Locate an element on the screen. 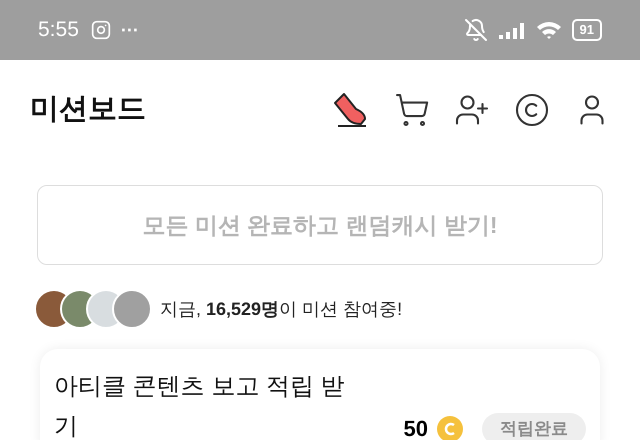 The height and width of the screenshot is (440, 640). battery-indicator: 91 is located at coordinates (587, 30).